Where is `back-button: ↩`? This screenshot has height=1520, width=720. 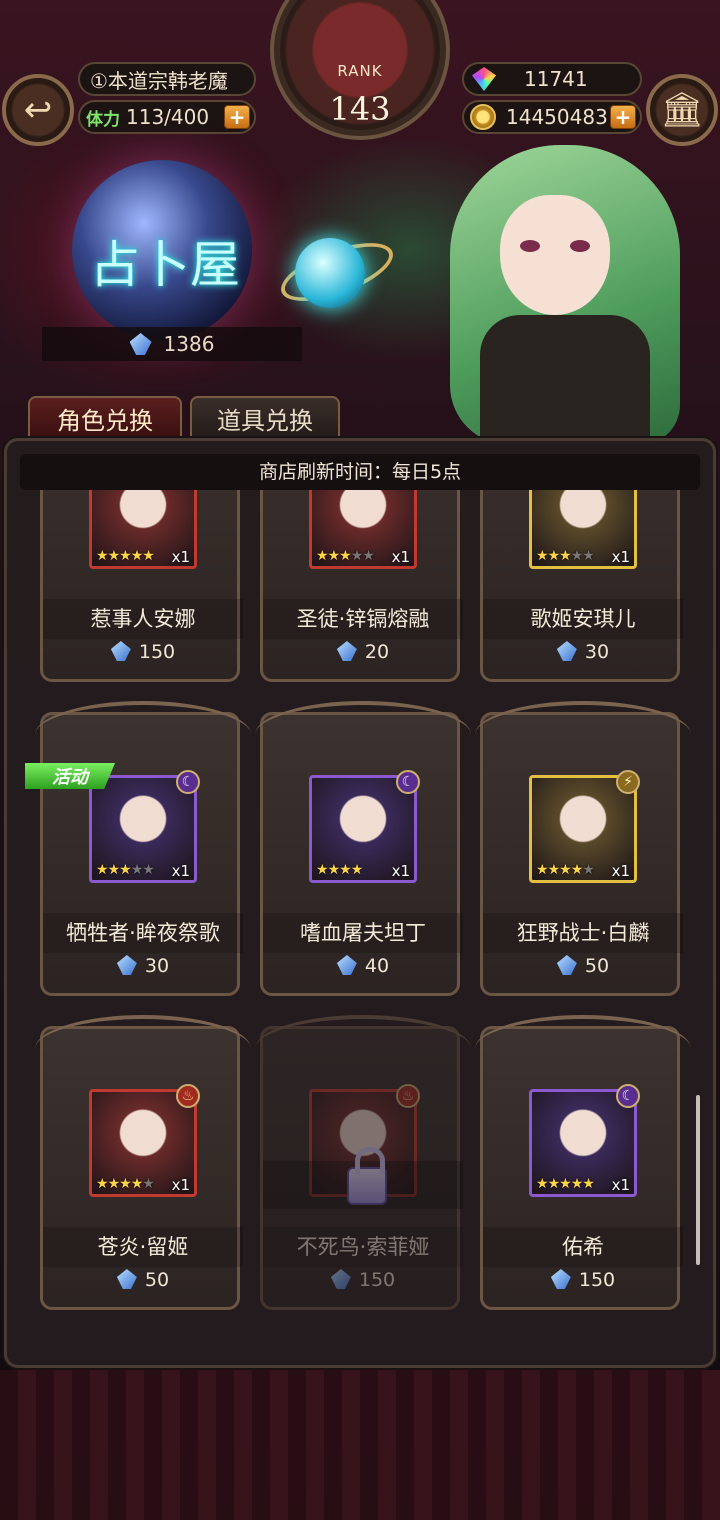
back-button: ↩ is located at coordinates (38, 110).